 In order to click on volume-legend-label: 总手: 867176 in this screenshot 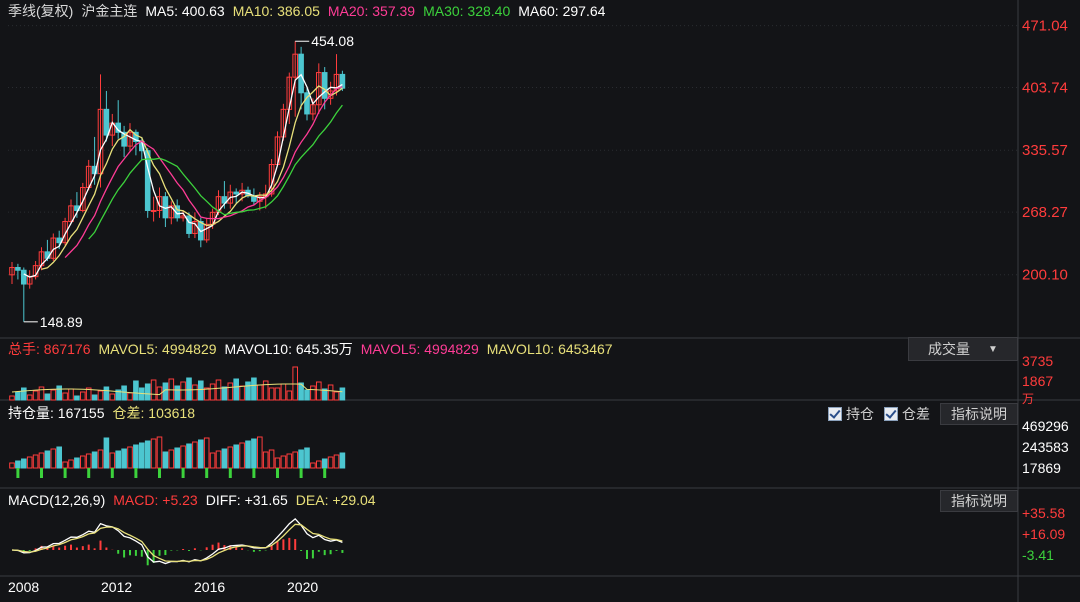, I will do `click(49, 349)`.